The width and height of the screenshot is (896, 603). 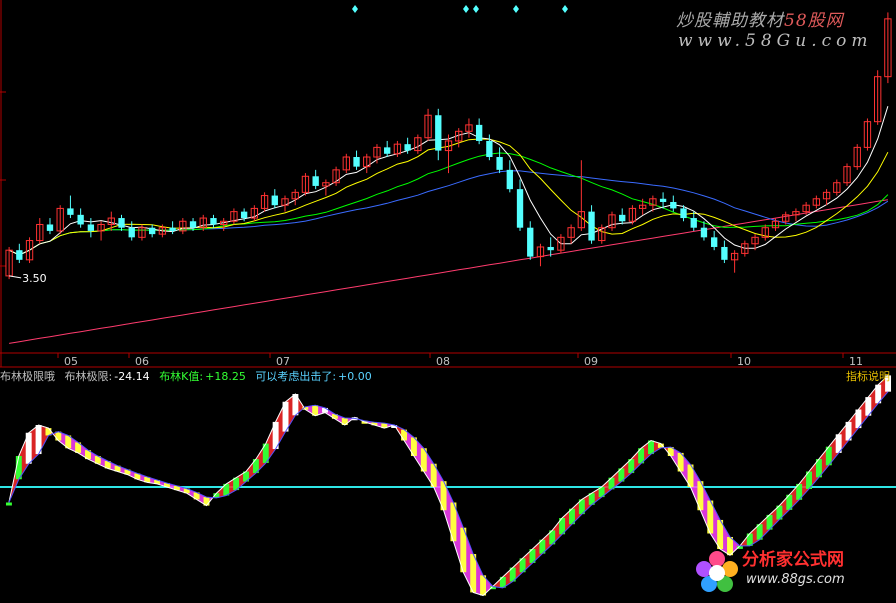 What do you see at coordinates (591, 361) in the screenshot?
I see `x-label-09: 09` at bounding box center [591, 361].